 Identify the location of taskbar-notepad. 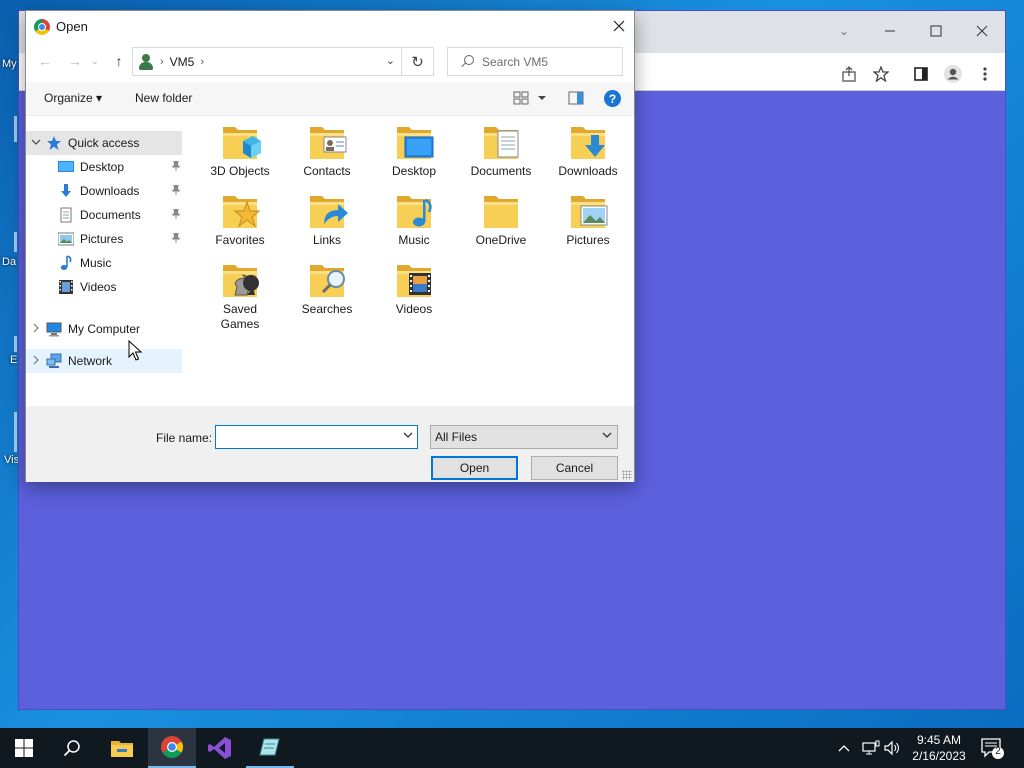
(270, 748).